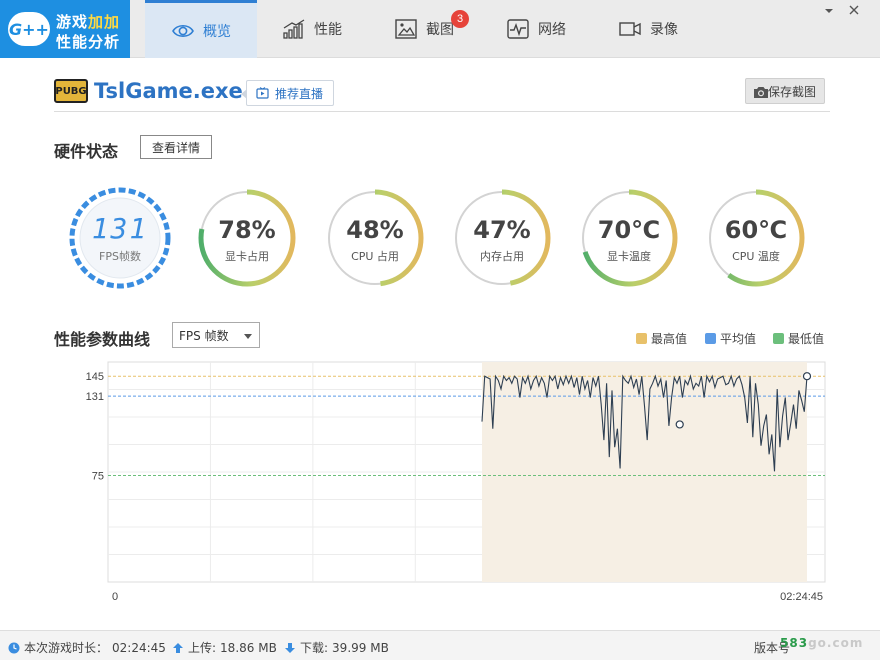 The width and height of the screenshot is (880, 660). I want to click on cpu-usage-gauge: 48% CPU 占用, so click(375, 238).